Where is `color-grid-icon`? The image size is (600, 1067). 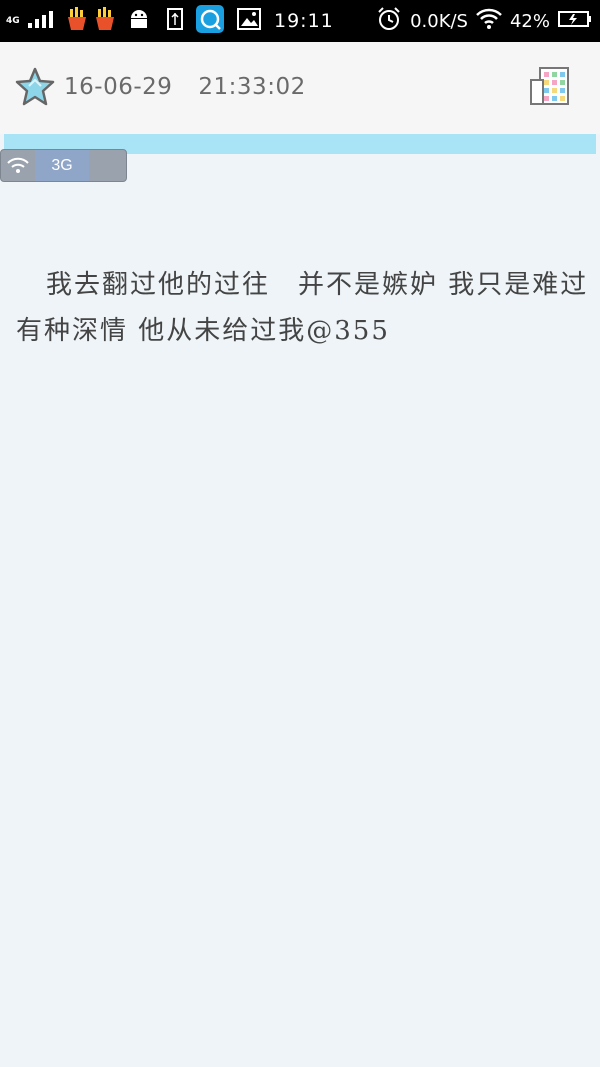
color-grid-icon is located at coordinates (549, 86).